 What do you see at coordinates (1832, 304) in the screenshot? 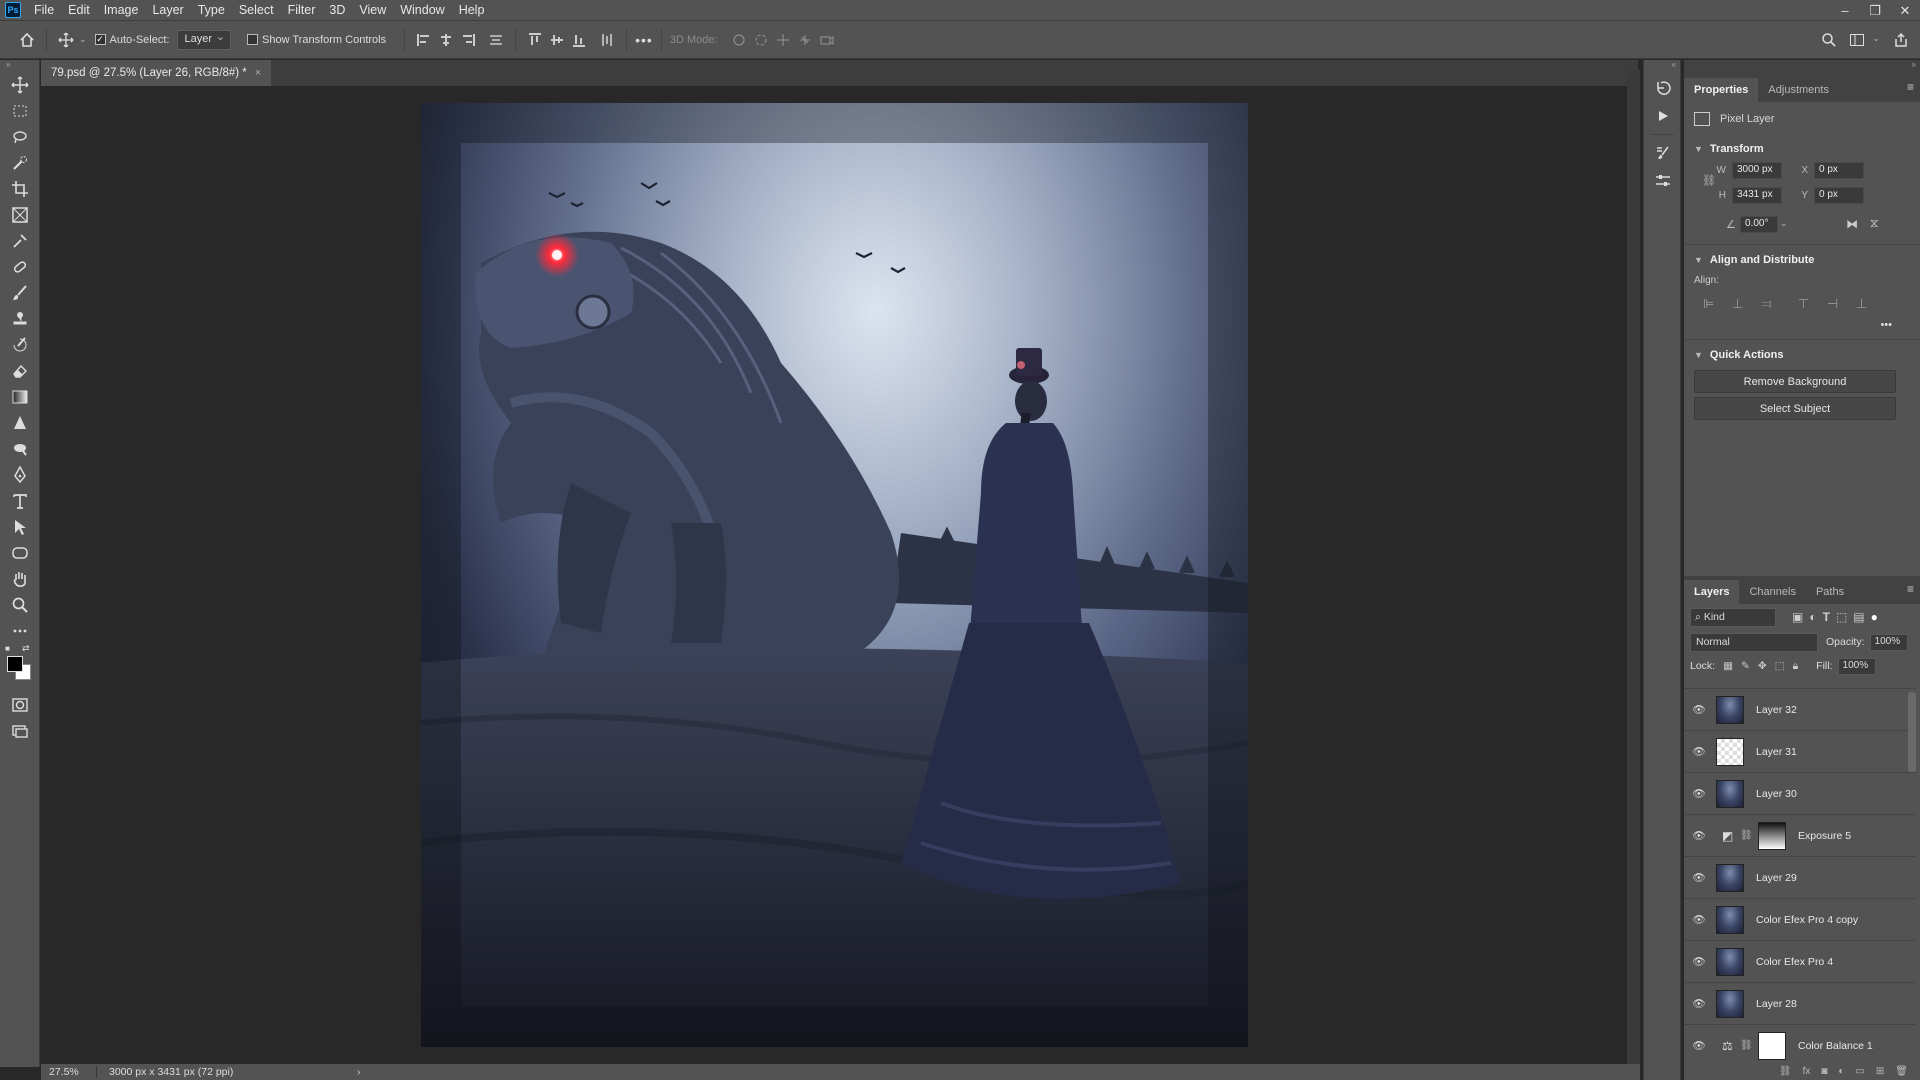
I see `align-vertical-centers-icon: ⊣` at bounding box center [1832, 304].